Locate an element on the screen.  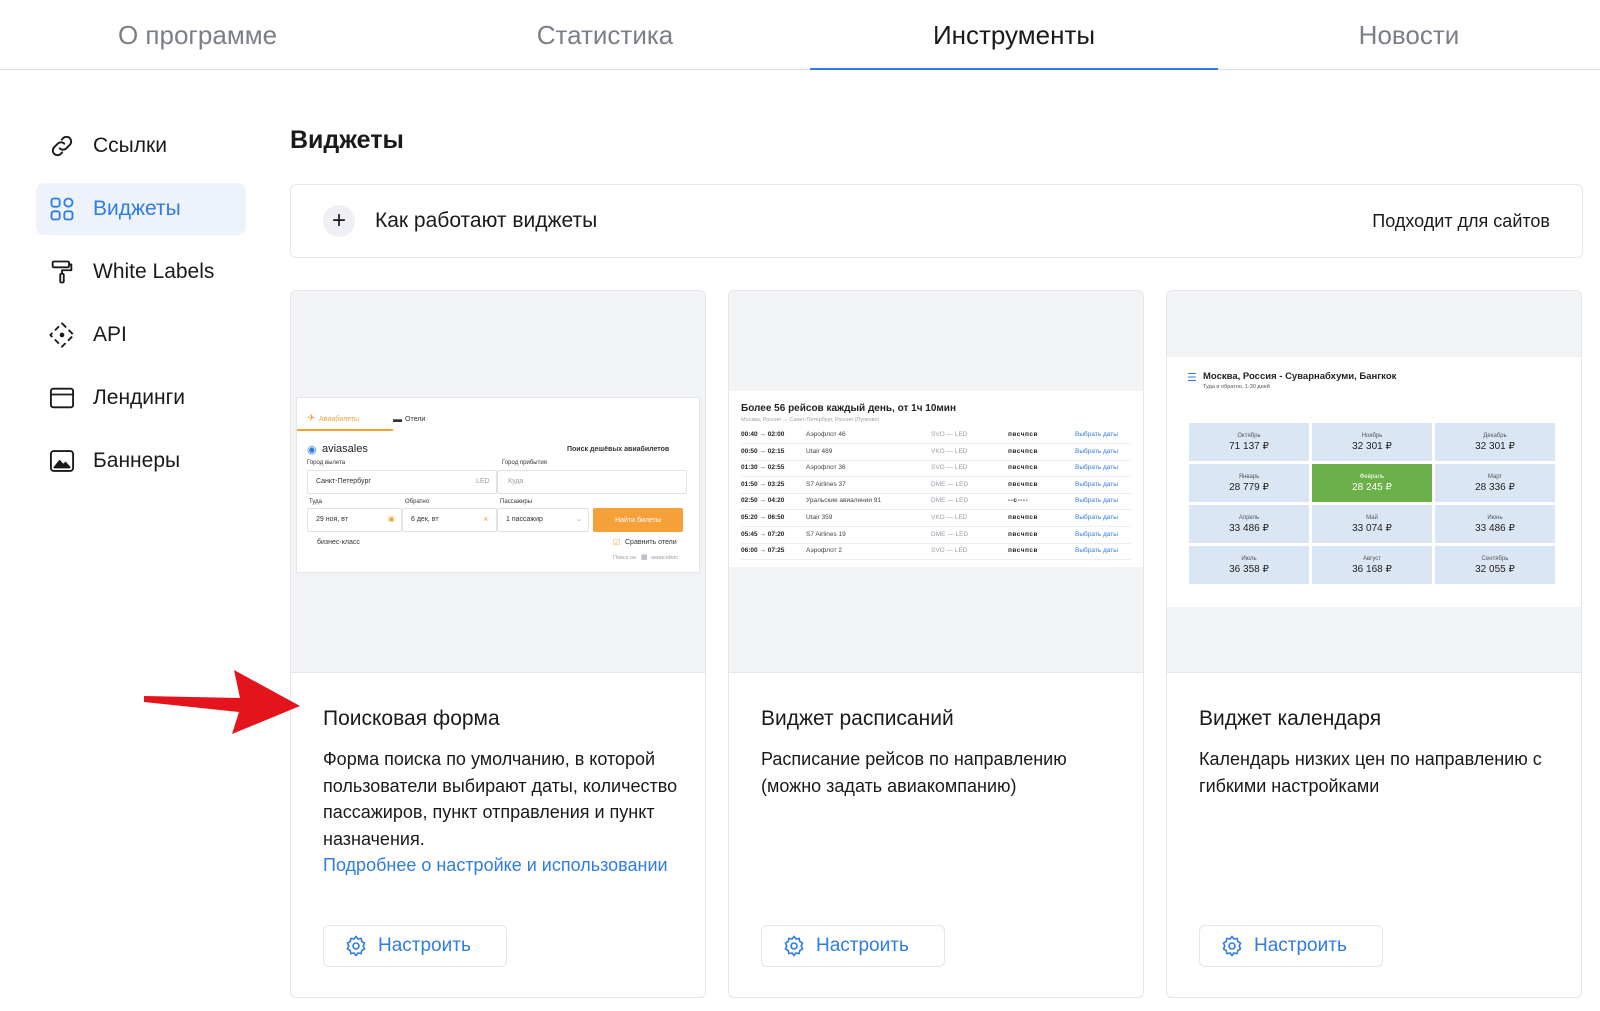
schedule-time: 05:45 → 07:20 is located at coordinates (763, 534).